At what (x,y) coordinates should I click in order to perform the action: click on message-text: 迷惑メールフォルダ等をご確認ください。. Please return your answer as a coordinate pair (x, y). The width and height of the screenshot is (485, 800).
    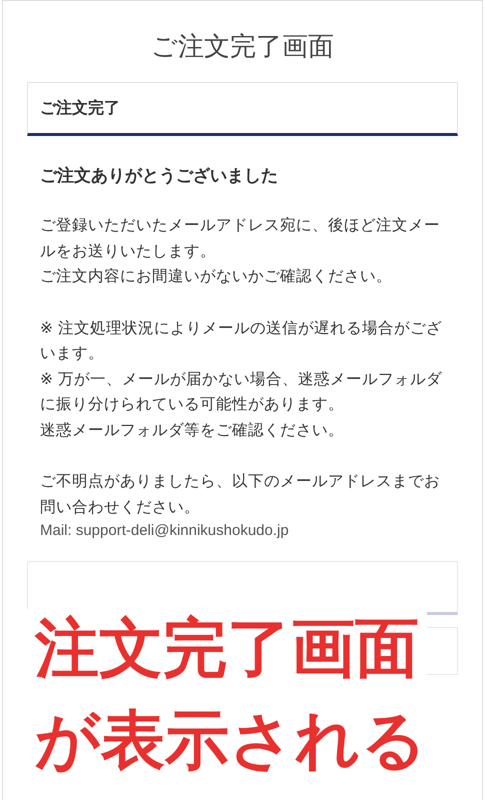
    Looking at the image, I should click on (192, 430).